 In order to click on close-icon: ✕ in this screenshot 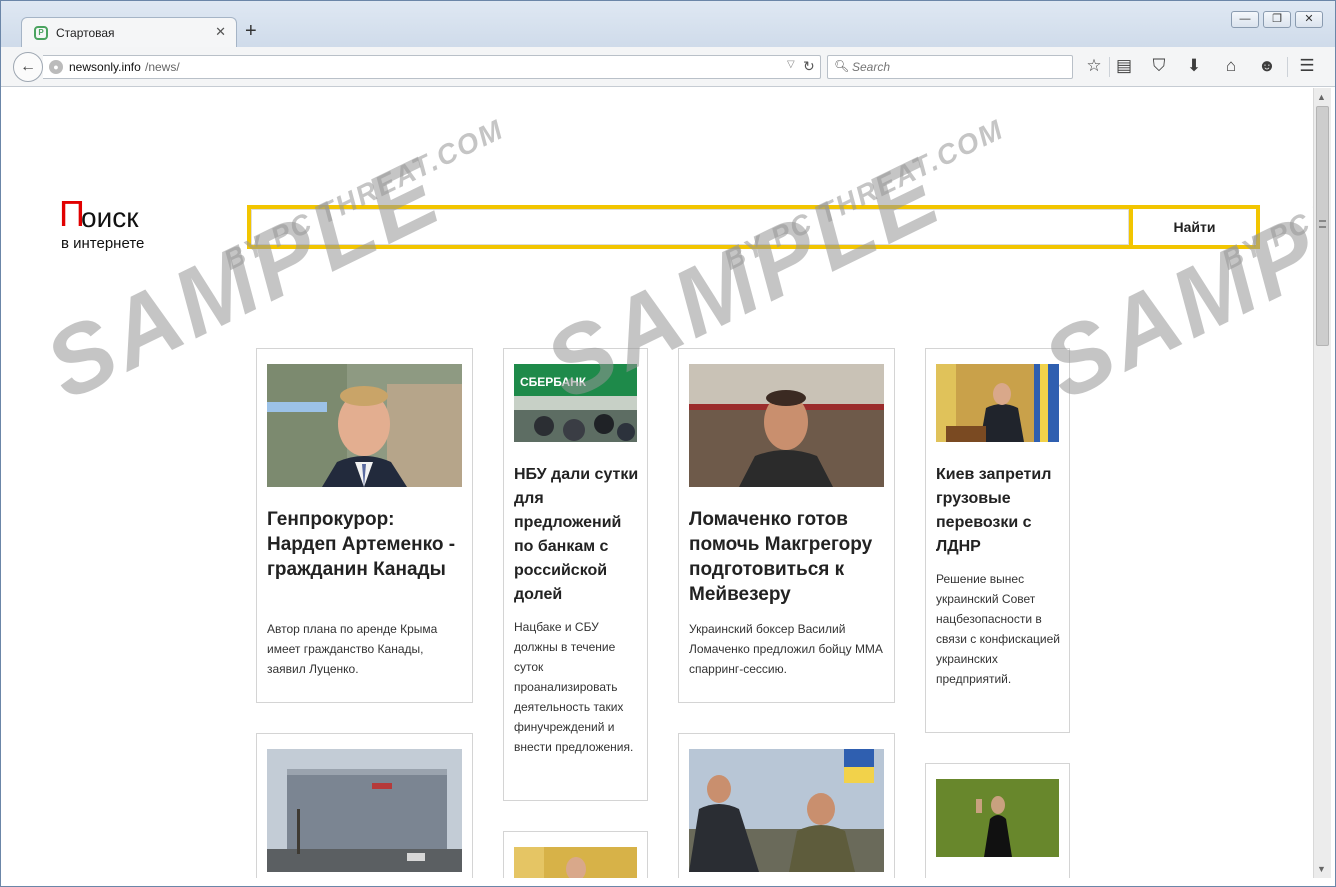, I will do `click(1309, 19)`.